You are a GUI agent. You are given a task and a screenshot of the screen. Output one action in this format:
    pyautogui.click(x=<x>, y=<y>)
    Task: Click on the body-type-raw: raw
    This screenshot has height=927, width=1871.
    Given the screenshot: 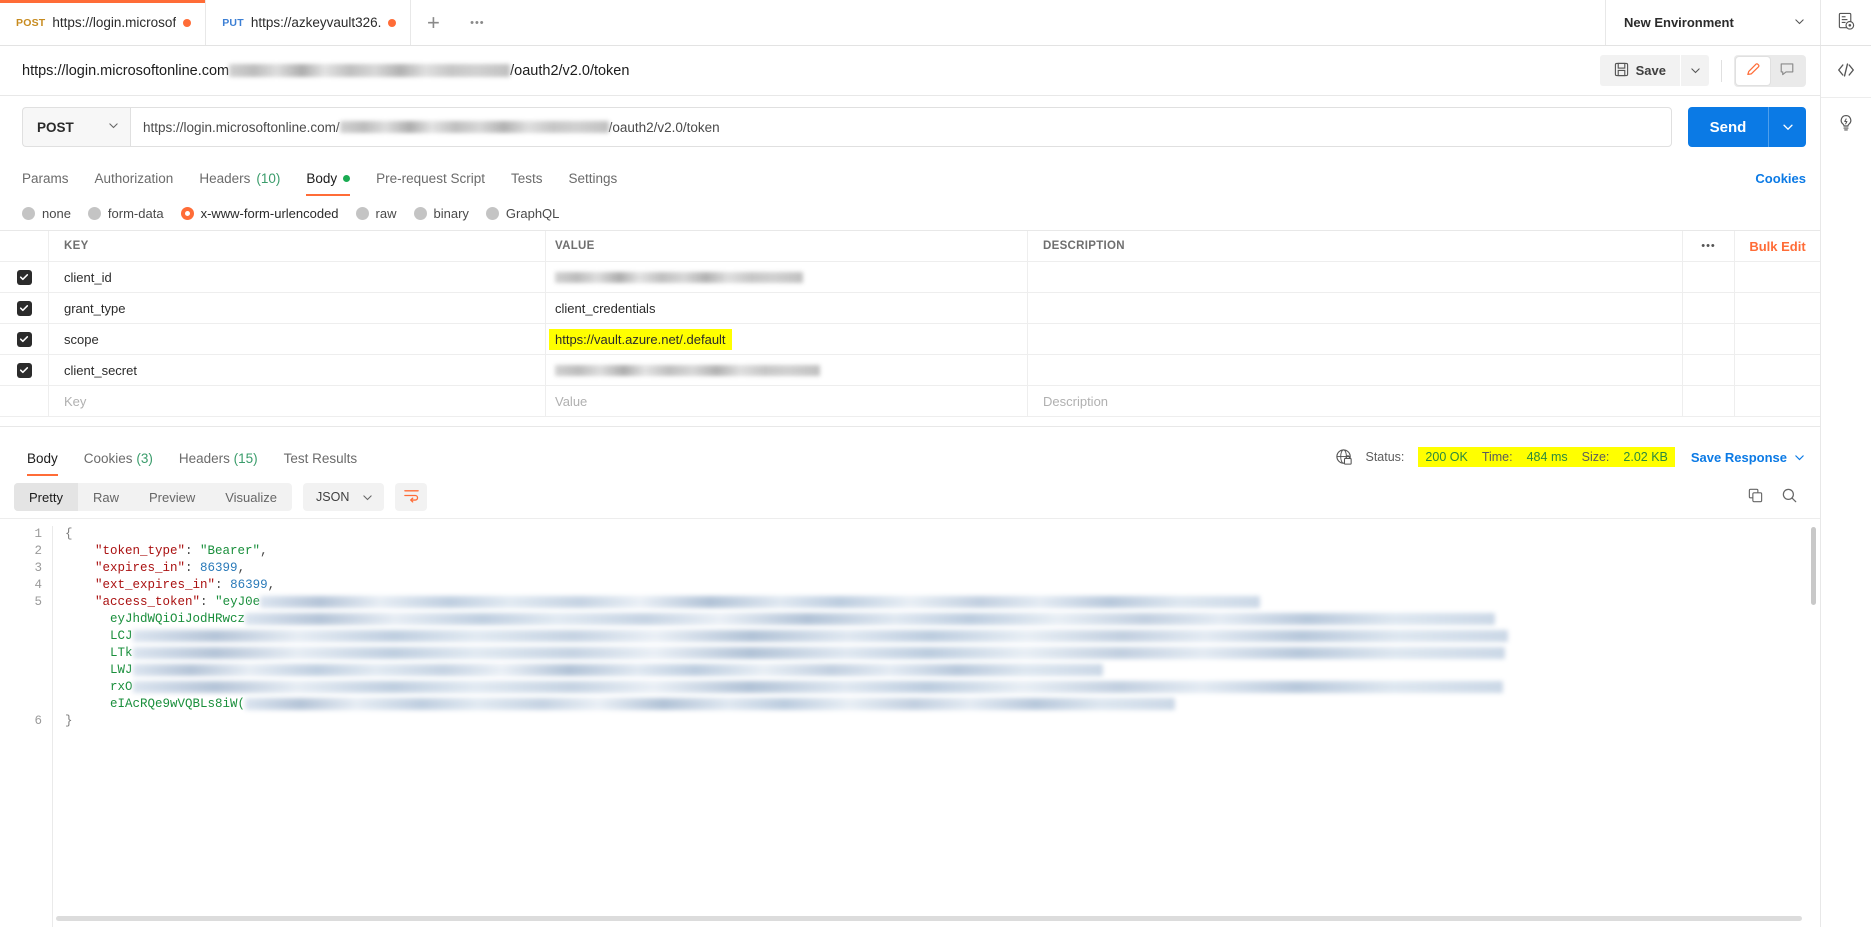 What is the action you would take?
    pyautogui.click(x=376, y=213)
    